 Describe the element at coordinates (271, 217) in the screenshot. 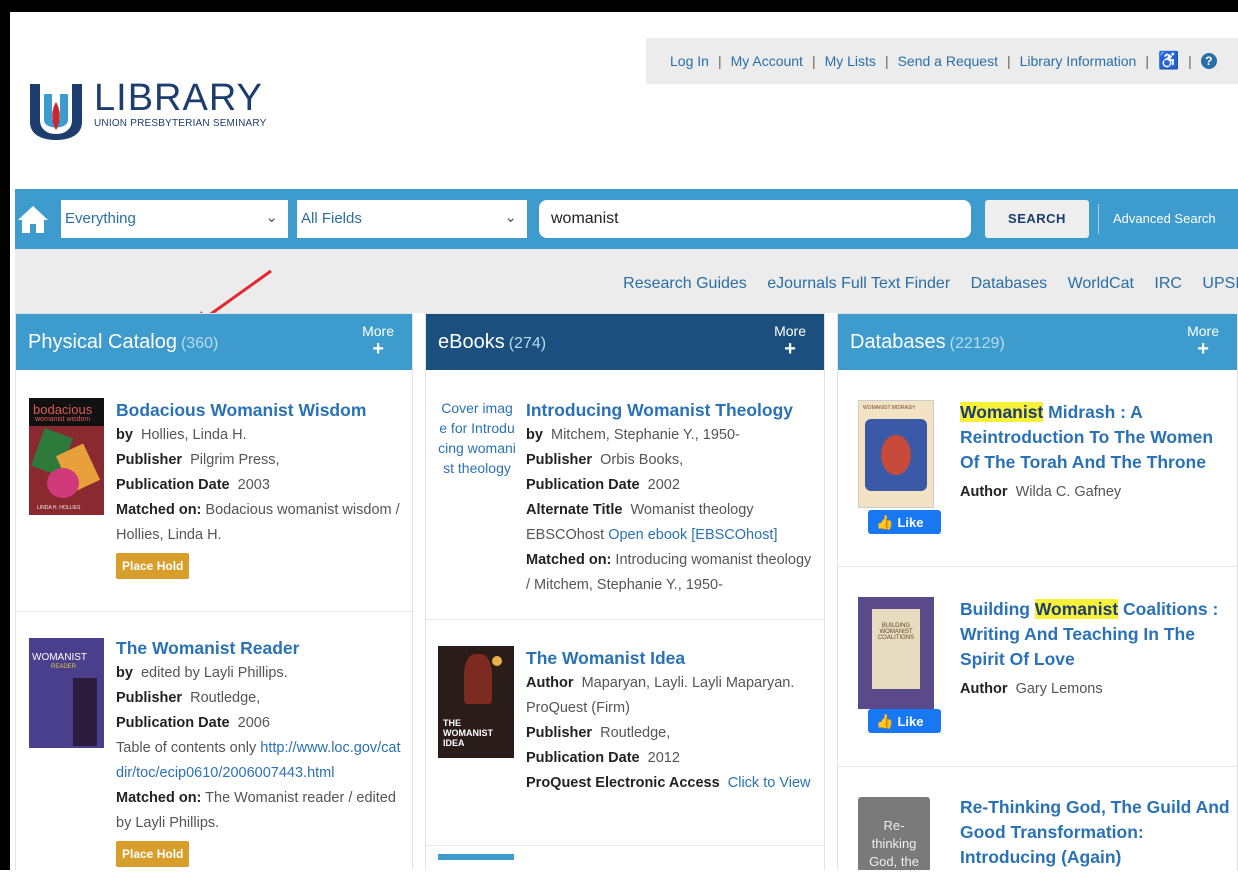

I see `chevron-down-icon: ⌄` at that location.